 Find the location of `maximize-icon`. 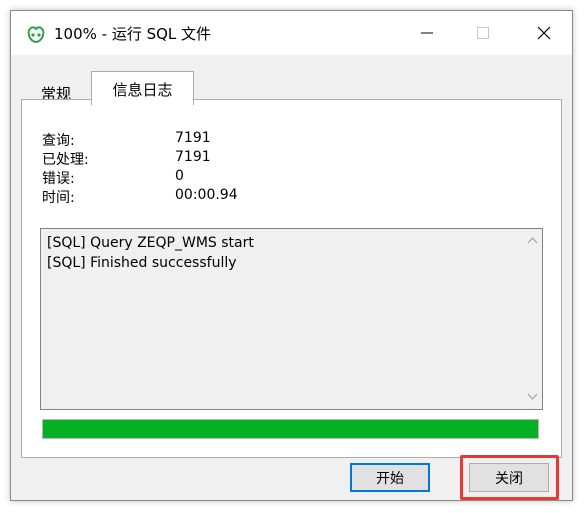

maximize-icon is located at coordinates (483, 33).